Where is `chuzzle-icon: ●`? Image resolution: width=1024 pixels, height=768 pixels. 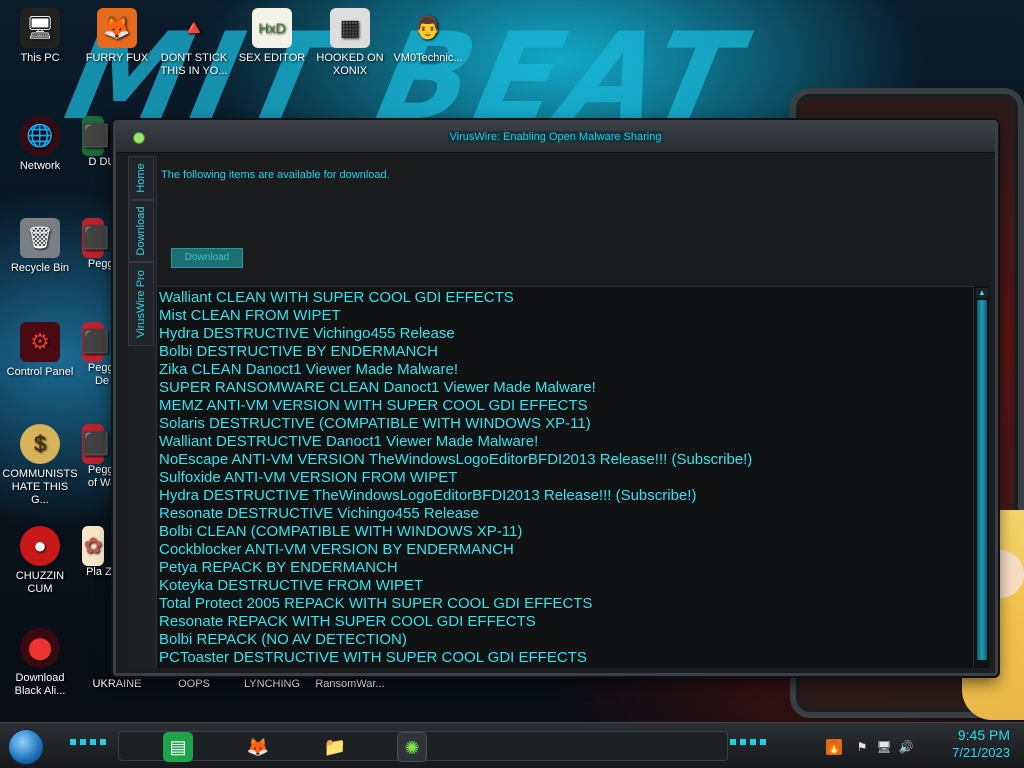 chuzzle-icon: ● is located at coordinates (40, 546).